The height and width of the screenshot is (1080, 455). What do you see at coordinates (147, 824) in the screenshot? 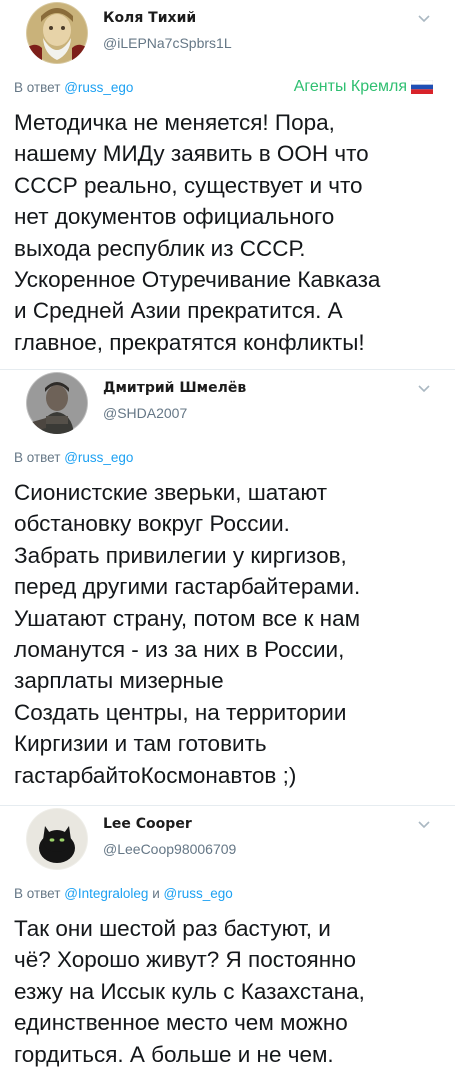
I see `display-name: Lee Cooper` at bounding box center [147, 824].